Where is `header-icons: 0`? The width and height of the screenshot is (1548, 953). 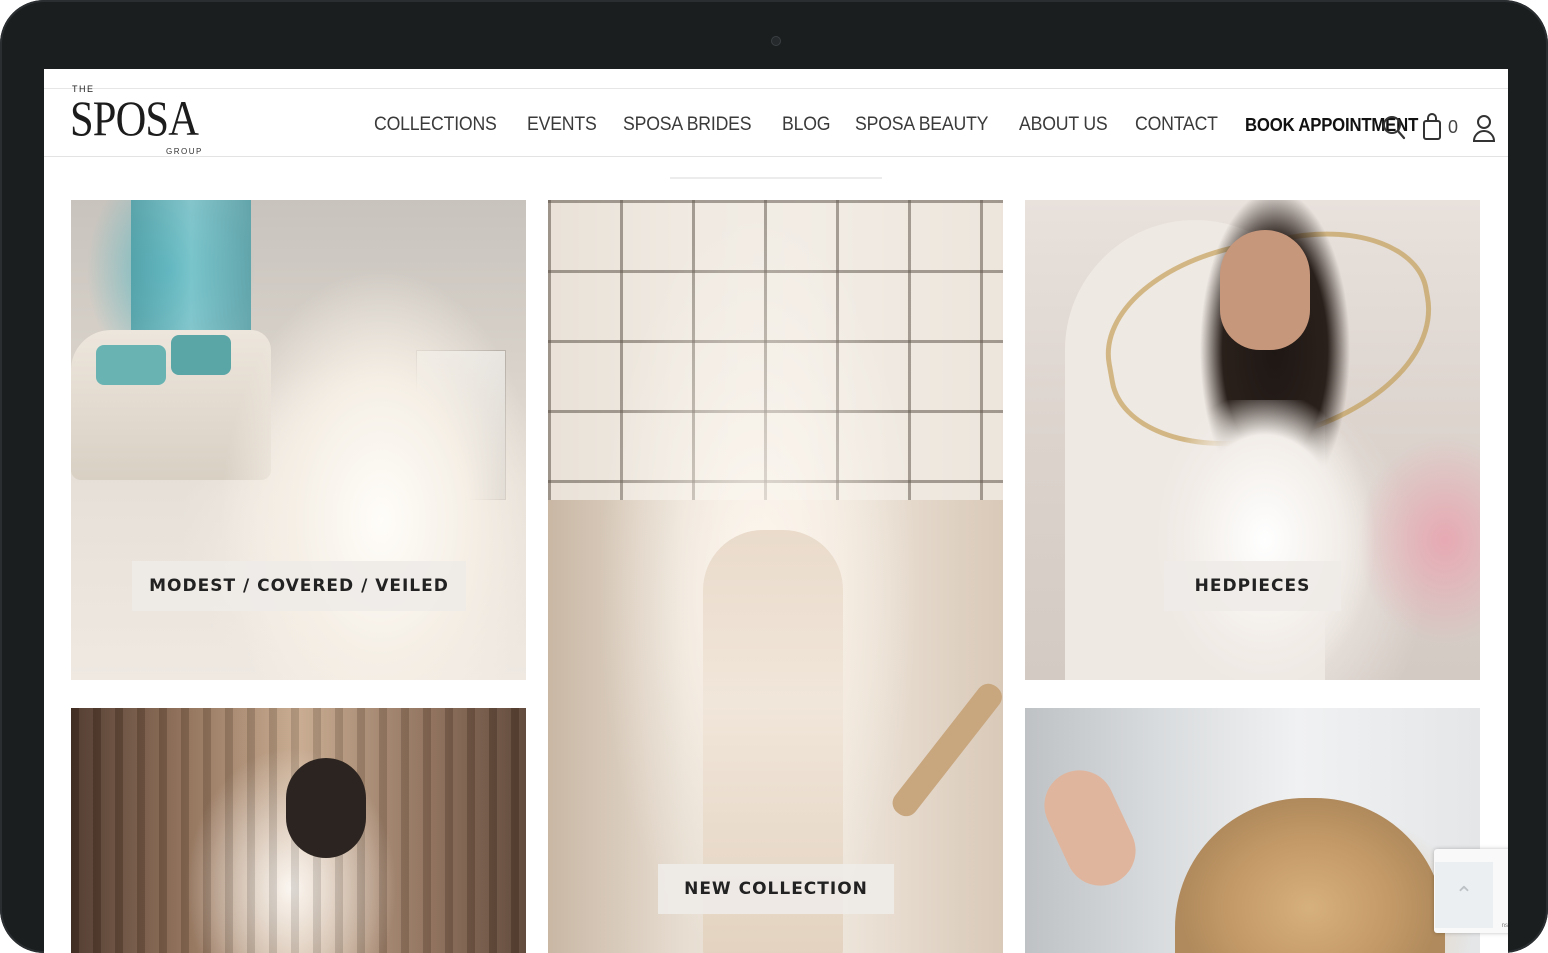
header-icons: 0 is located at coordinates (1440, 128).